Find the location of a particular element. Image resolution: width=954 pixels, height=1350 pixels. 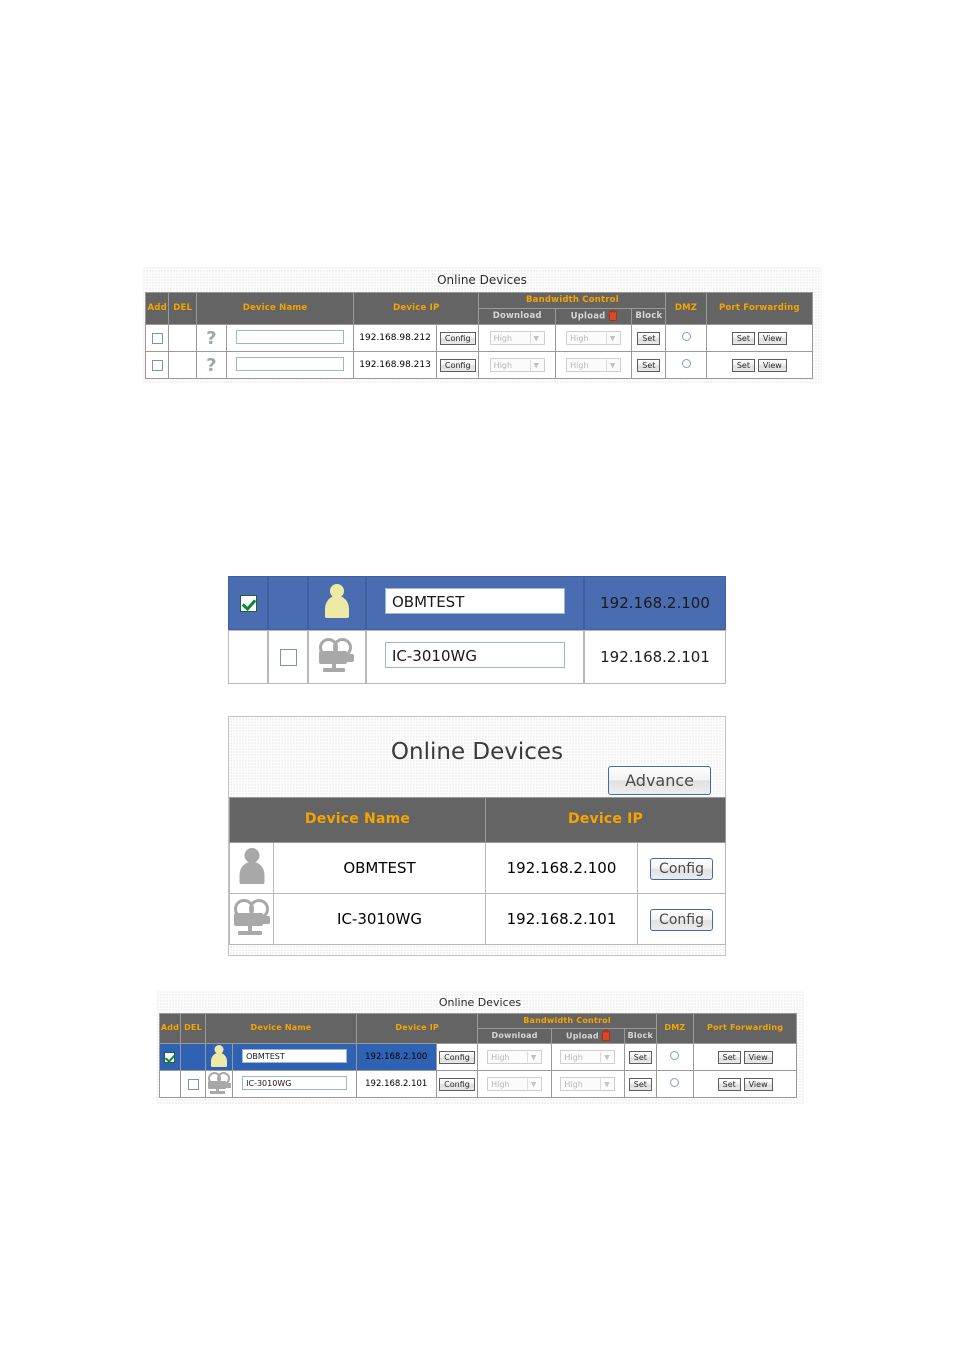

figure4-row0-add-cell is located at coordinates (170, 1057).